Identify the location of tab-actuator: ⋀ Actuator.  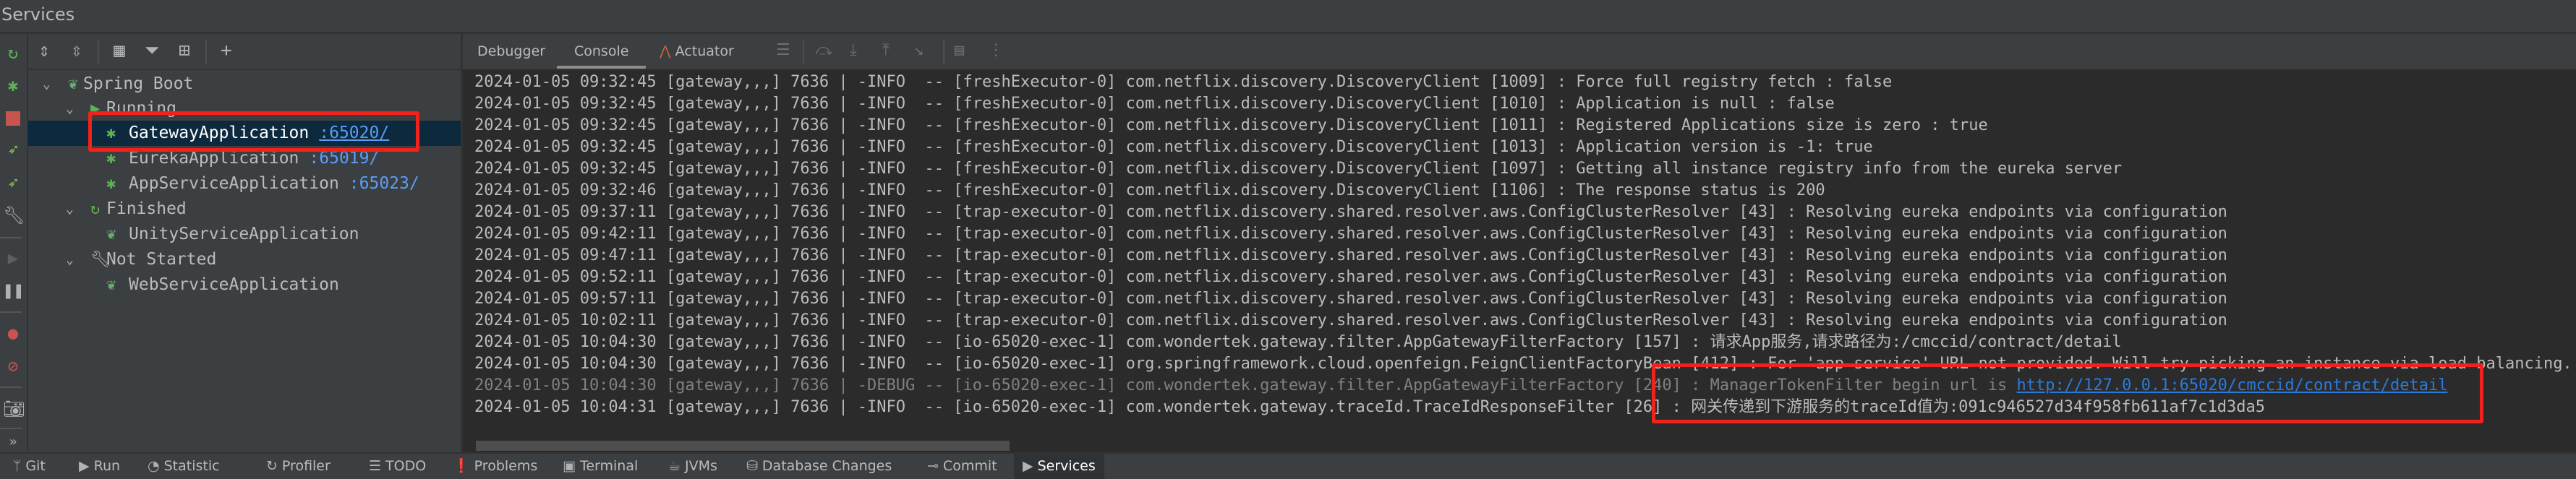
(697, 52).